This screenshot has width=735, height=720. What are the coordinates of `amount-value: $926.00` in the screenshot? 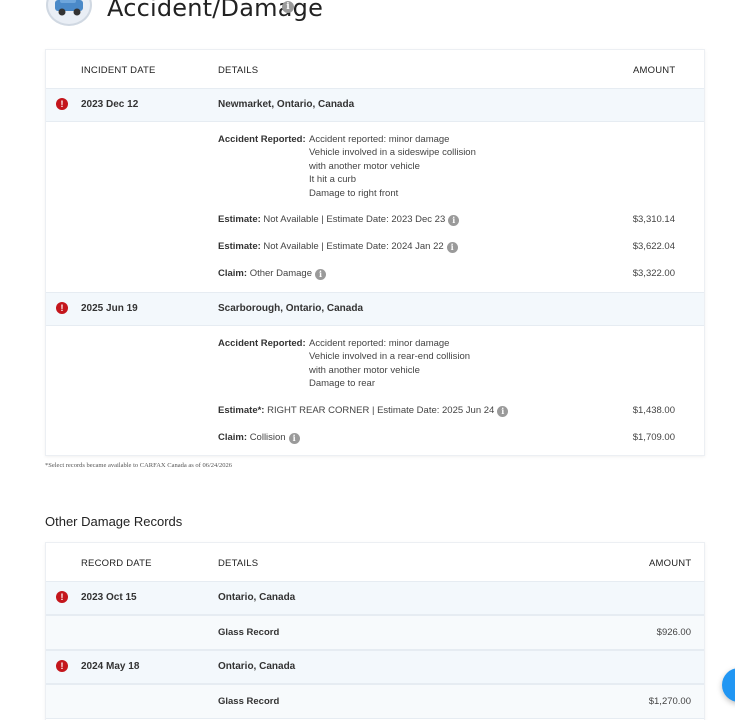 It's located at (673, 632).